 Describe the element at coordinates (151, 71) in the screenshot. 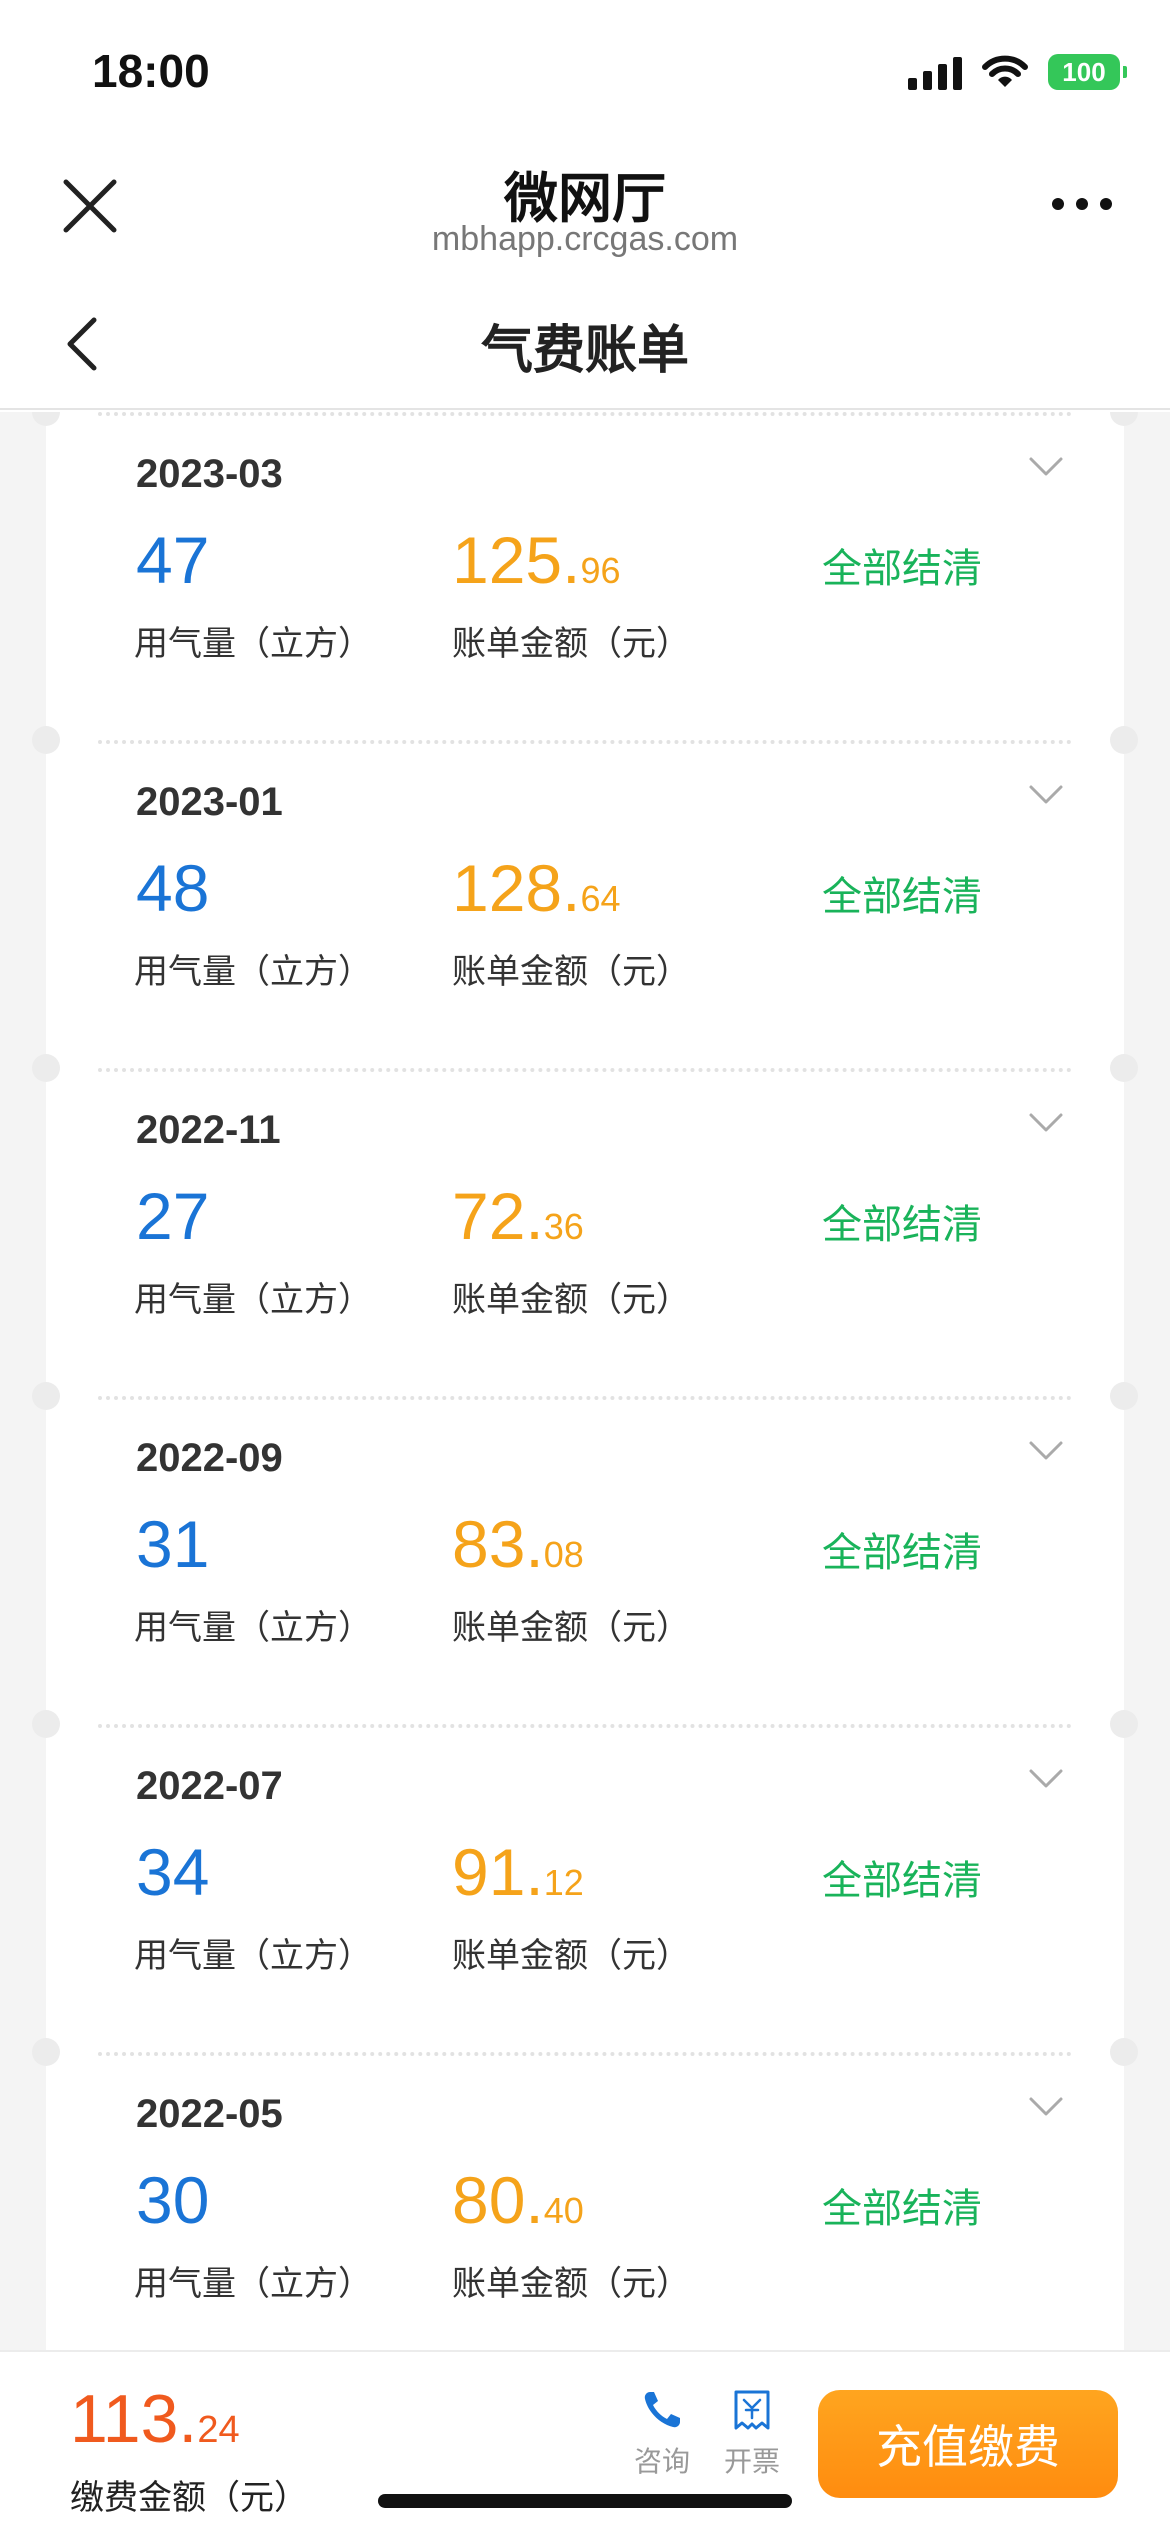

I see `status-time: 18:00` at that location.